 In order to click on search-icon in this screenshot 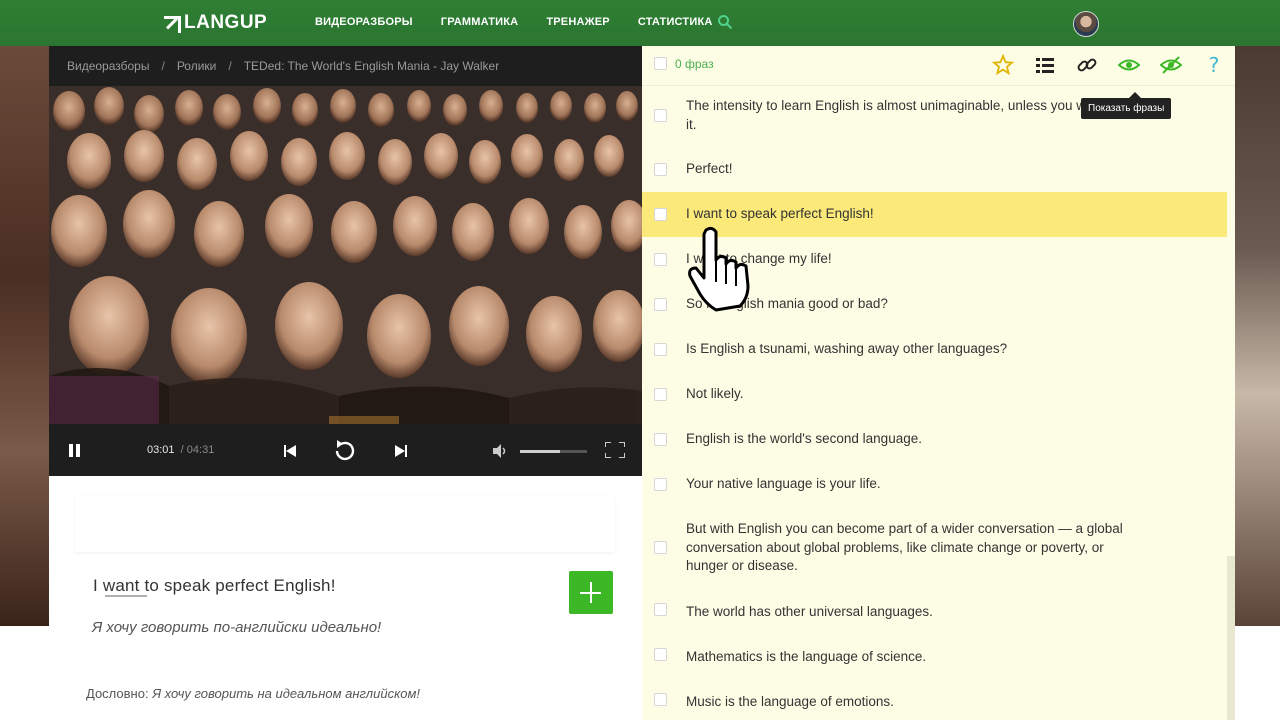, I will do `click(725, 22)`.